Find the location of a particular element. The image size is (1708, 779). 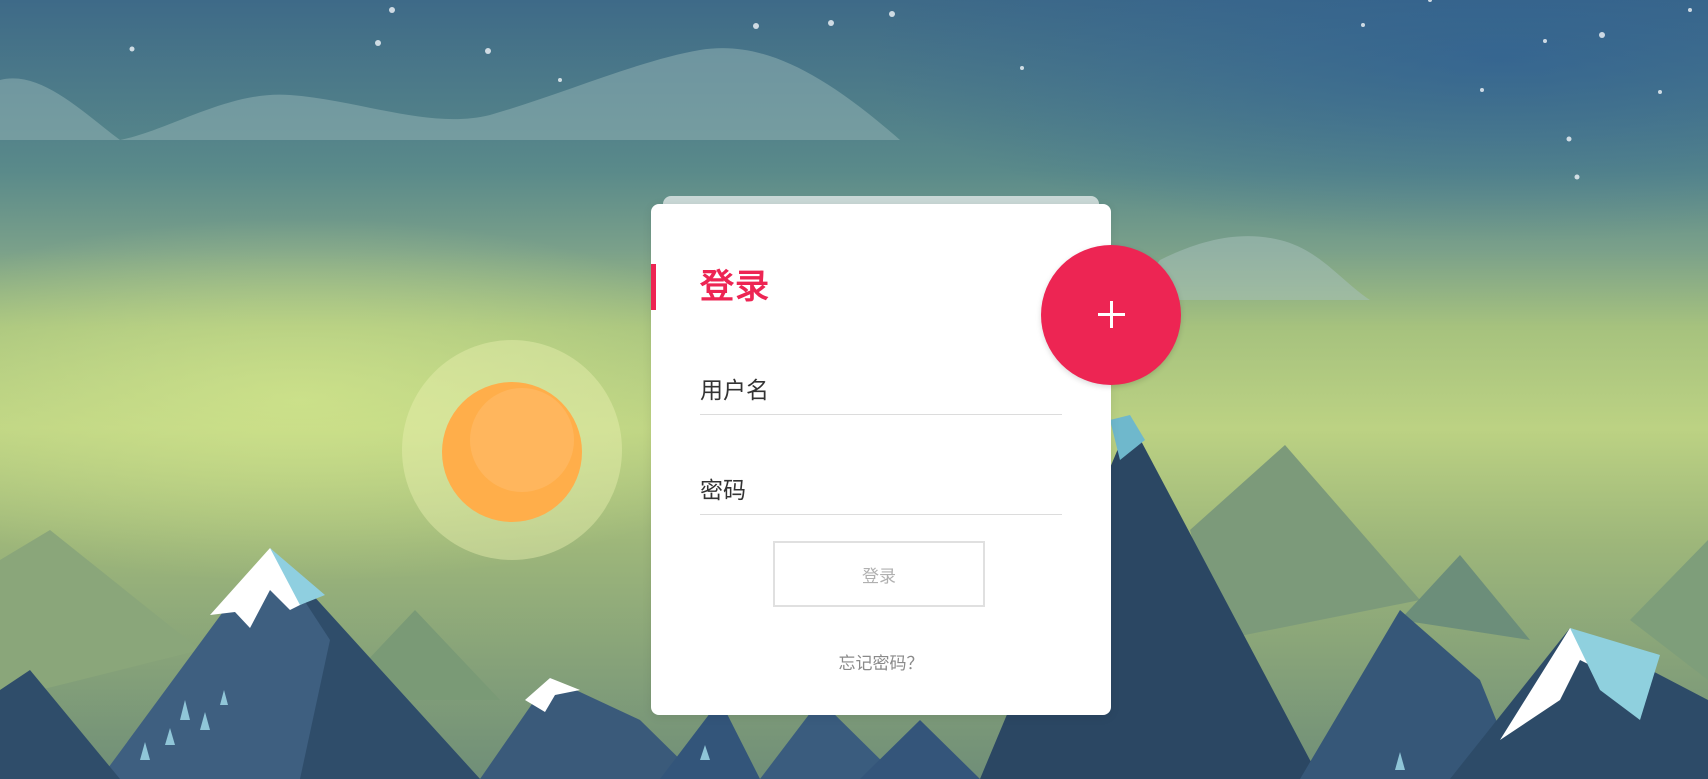

login-button: 登录 is located at coordinates (879, 574).